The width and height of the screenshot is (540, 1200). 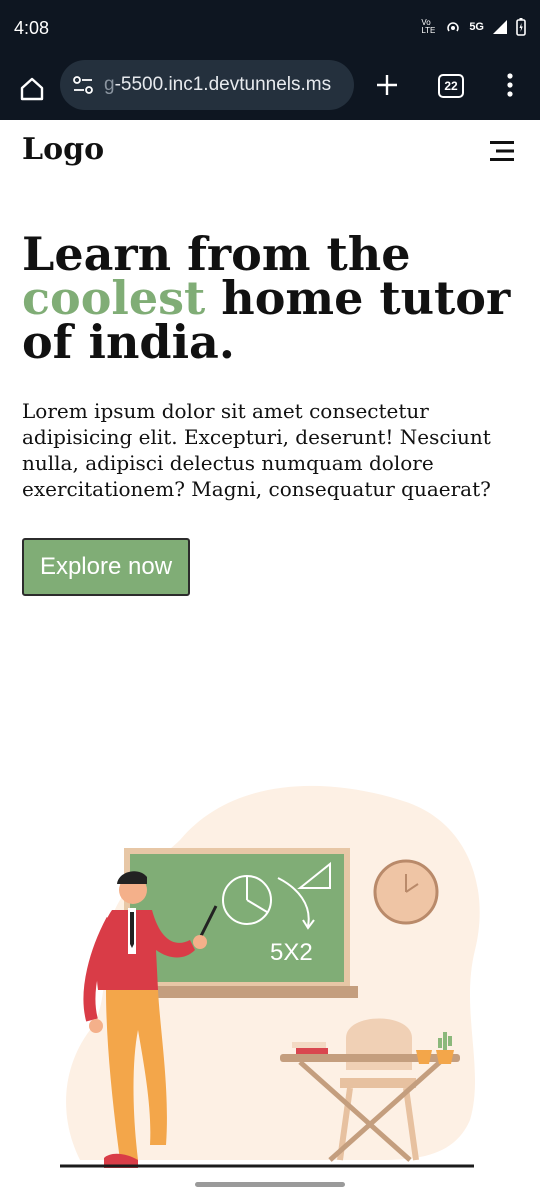 What do you see at coordinates (63, 149) in the screenshot?
I see `site-logo: Logo` at bounding box center [63, 149].